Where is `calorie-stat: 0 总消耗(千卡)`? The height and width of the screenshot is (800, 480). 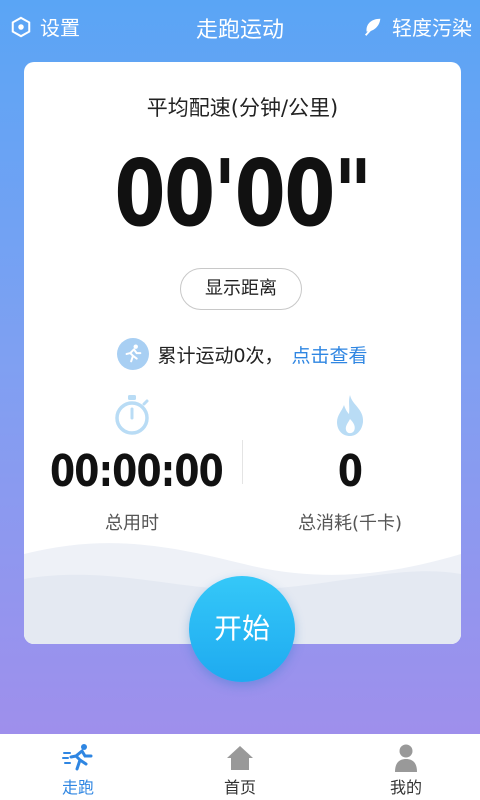 calorie-stat: 0 总消耗(千卡) is located at coordinates (350, 463).